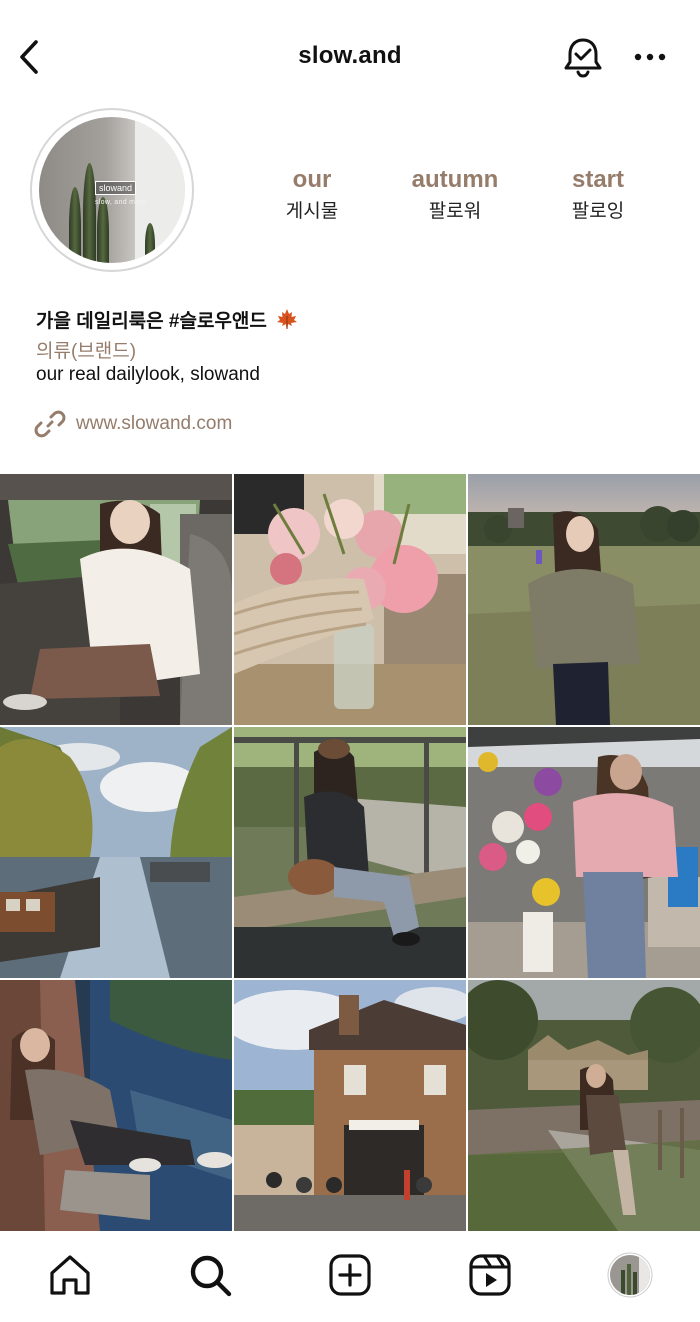 This screenshot has height=1322, width=700. Describe the element at coordinates (455, 211) in the screenshot. I see `stat-followers-label: 팔로워` at that location.